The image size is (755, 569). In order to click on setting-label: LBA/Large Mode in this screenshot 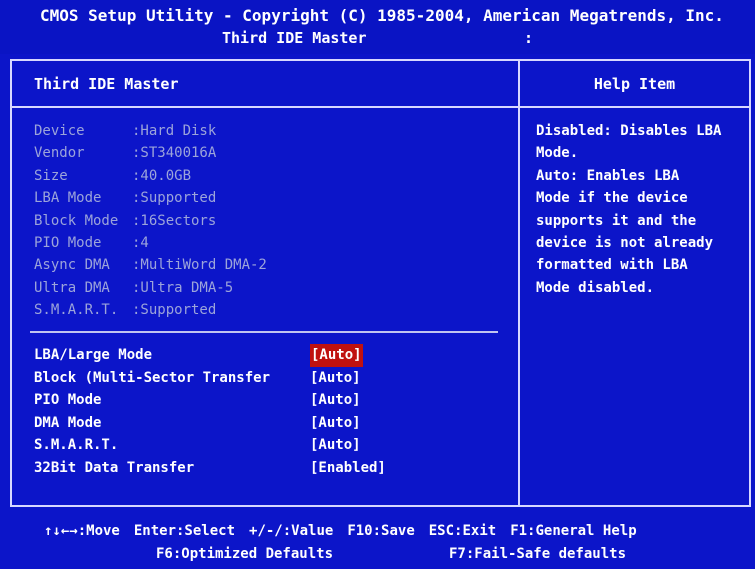, I will do `click(93, 355)`.